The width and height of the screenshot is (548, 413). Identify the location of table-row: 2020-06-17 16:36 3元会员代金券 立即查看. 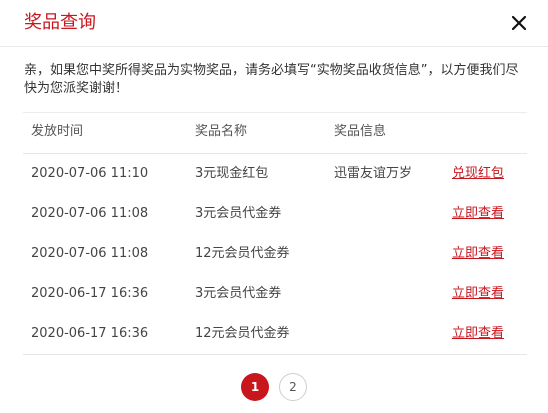
(275, 294).